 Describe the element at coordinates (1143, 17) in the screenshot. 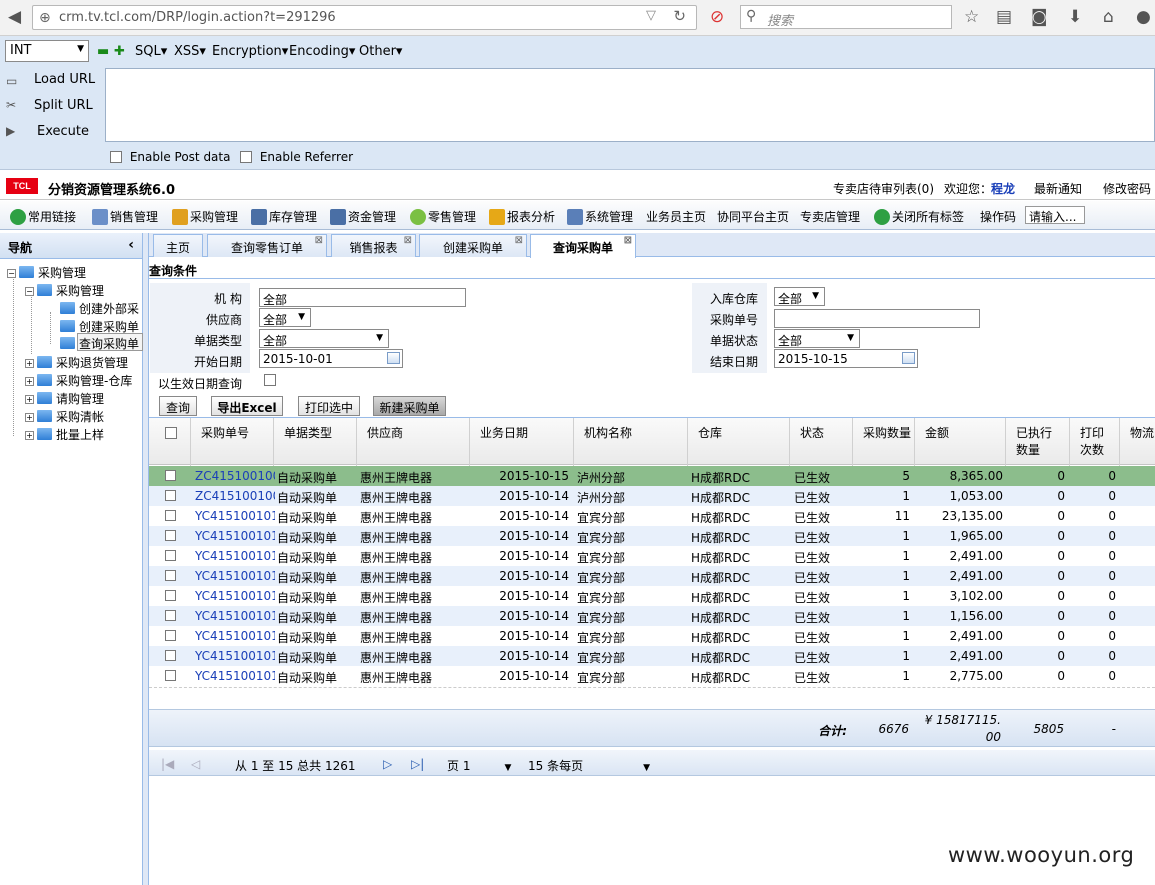

I see `chat-icon: ●` at that location.